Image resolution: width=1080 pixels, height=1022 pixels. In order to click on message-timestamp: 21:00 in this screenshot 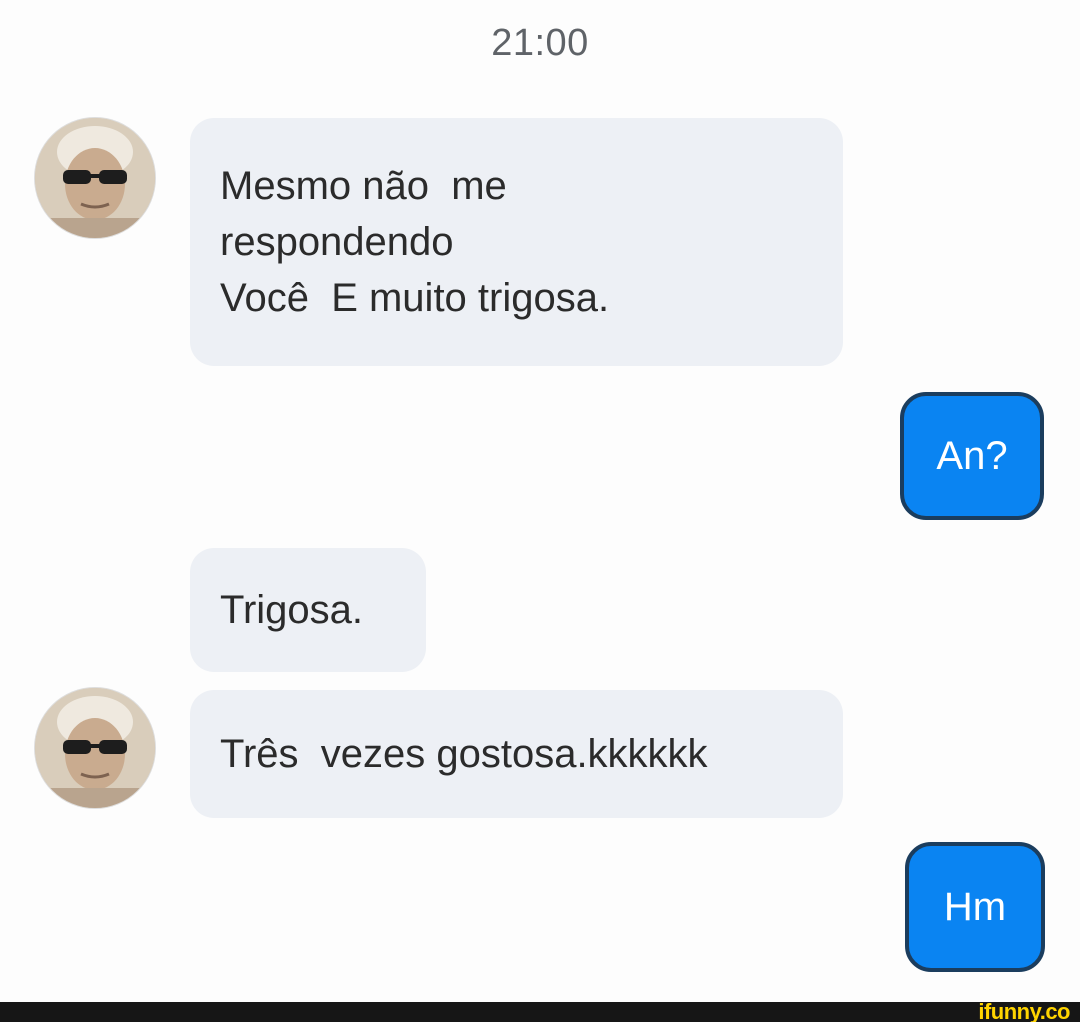, I will do `click(540, 43)`.